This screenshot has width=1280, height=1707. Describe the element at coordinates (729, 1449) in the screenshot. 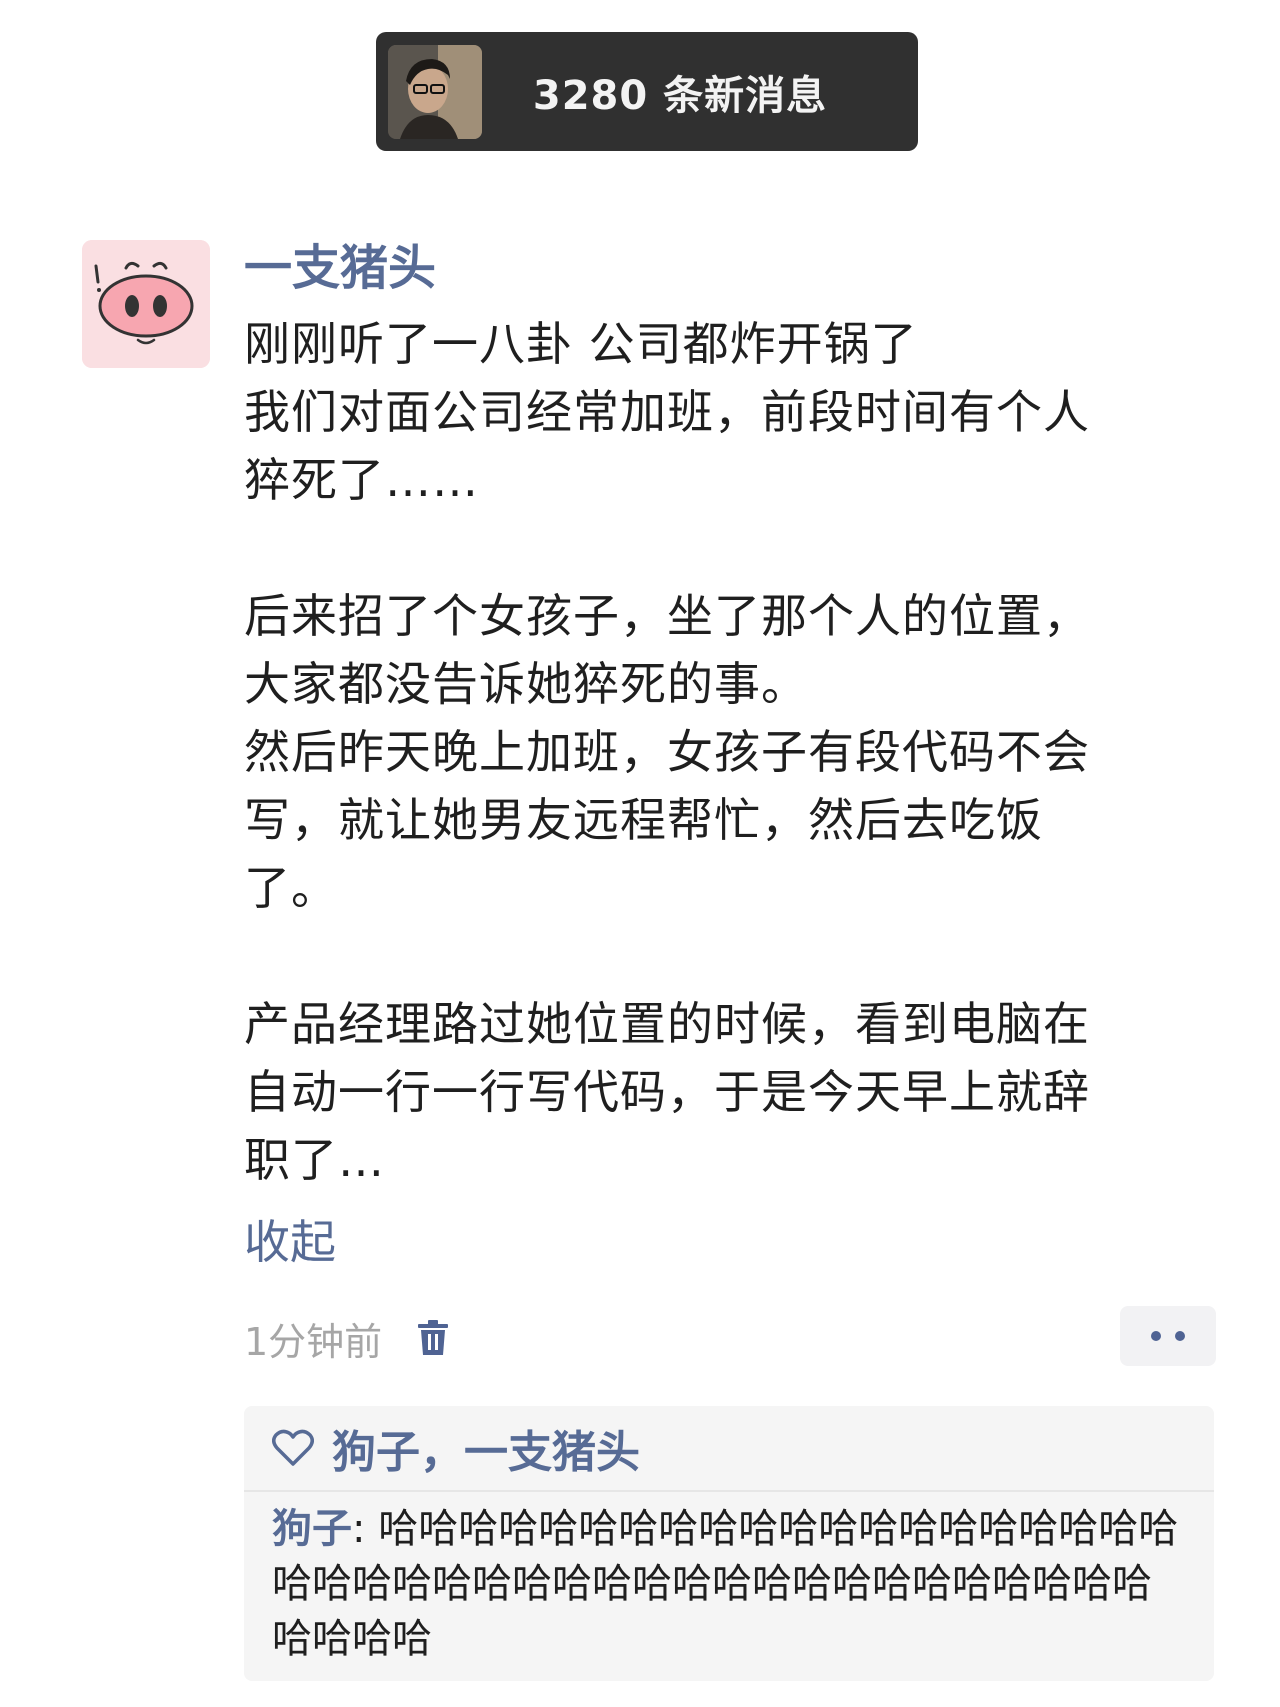

I see `likes-row: 狗子，一支猪头` at that location.